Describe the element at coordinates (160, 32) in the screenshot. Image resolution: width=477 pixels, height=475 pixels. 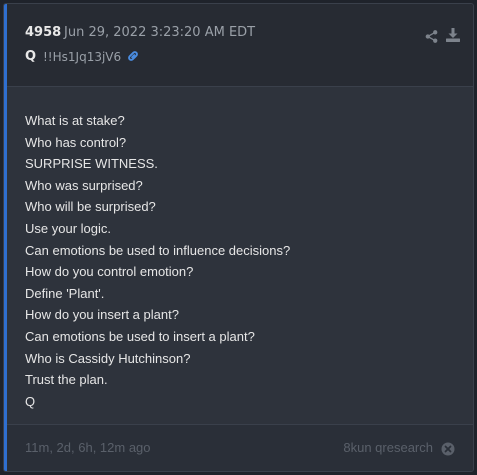
I see `post-date: Jun 29, 2022 3:23:20 AM EDT` at that location.